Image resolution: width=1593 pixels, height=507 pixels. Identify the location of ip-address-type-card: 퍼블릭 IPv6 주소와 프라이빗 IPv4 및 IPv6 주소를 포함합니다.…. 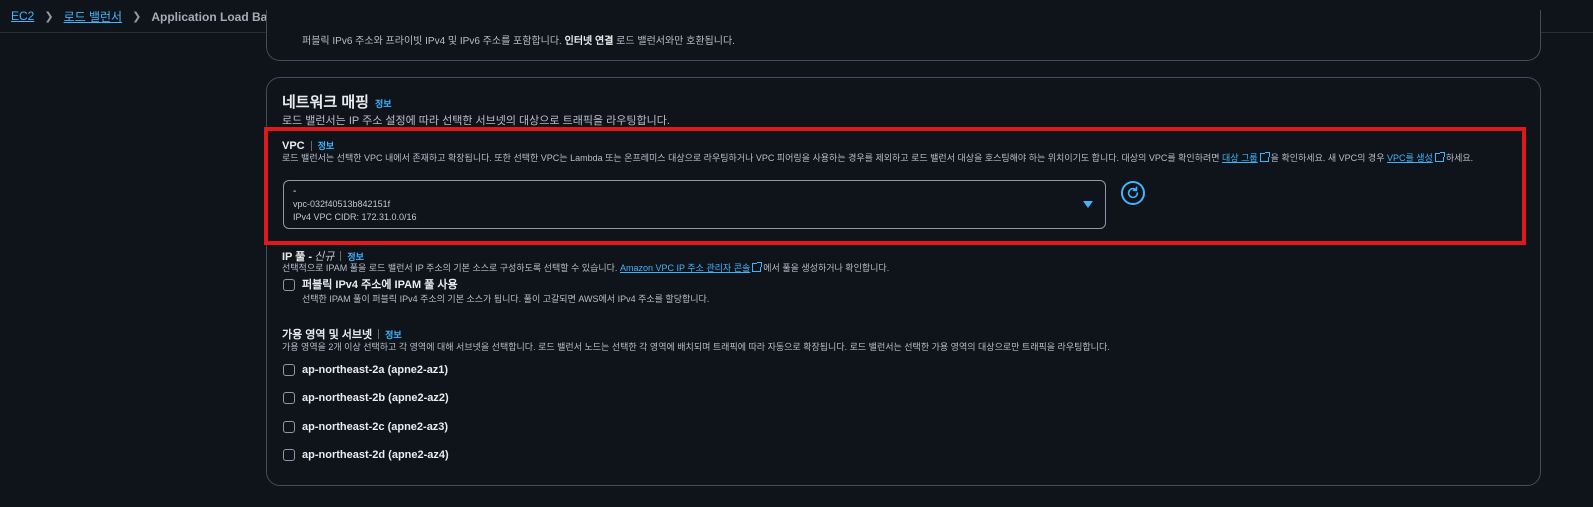
(903, 35).